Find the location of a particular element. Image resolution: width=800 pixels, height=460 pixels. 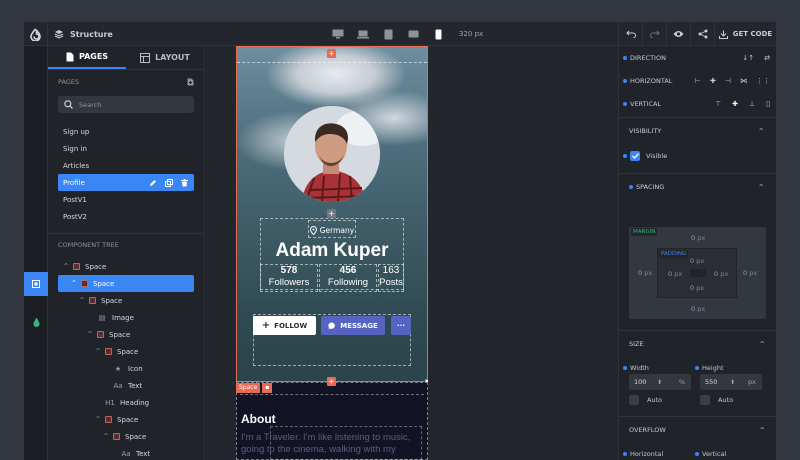

tree-item-label: Space is located at coordinates (128, 419).